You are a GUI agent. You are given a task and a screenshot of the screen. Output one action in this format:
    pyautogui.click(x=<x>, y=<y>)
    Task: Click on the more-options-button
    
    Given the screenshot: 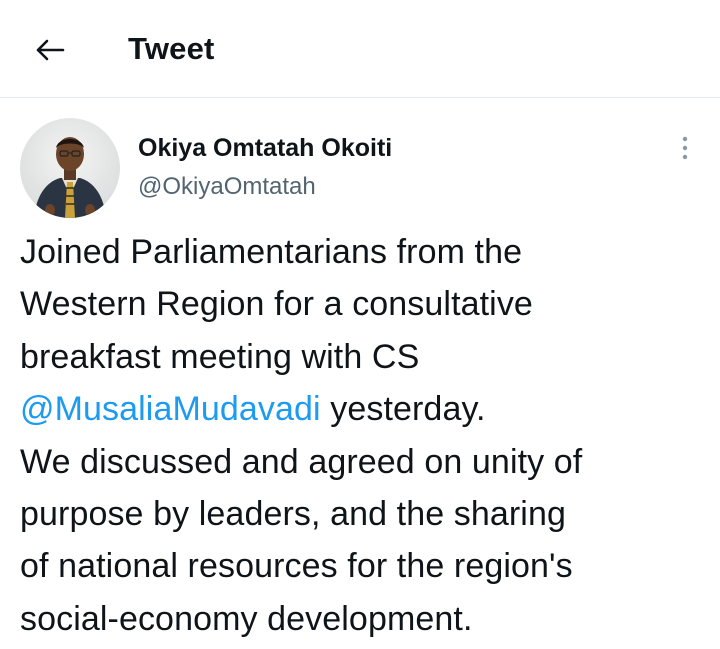 What is the action you would take?
    pyautogui.click(x=685, y=148)
    